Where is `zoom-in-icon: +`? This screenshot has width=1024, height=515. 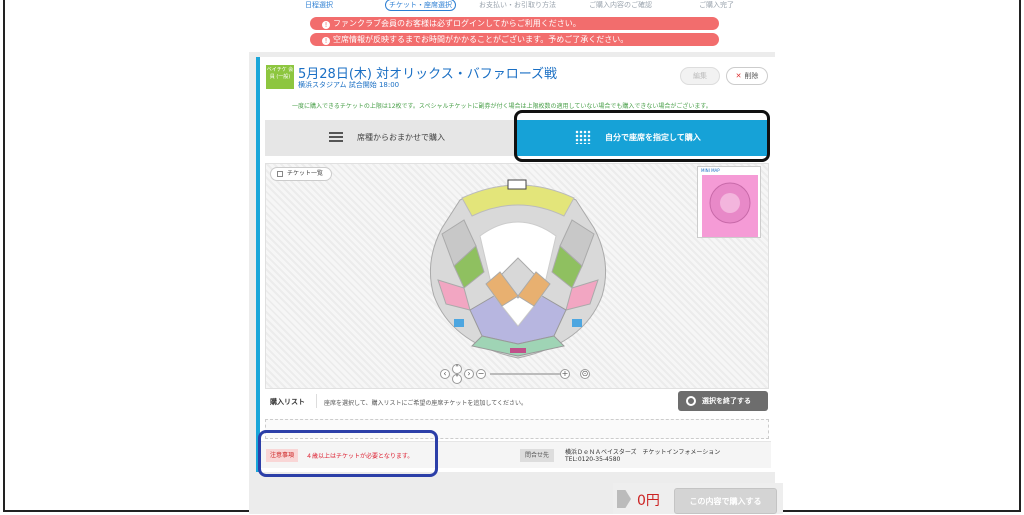 zoom-in-icon: + is located at coordinates (565, 374).